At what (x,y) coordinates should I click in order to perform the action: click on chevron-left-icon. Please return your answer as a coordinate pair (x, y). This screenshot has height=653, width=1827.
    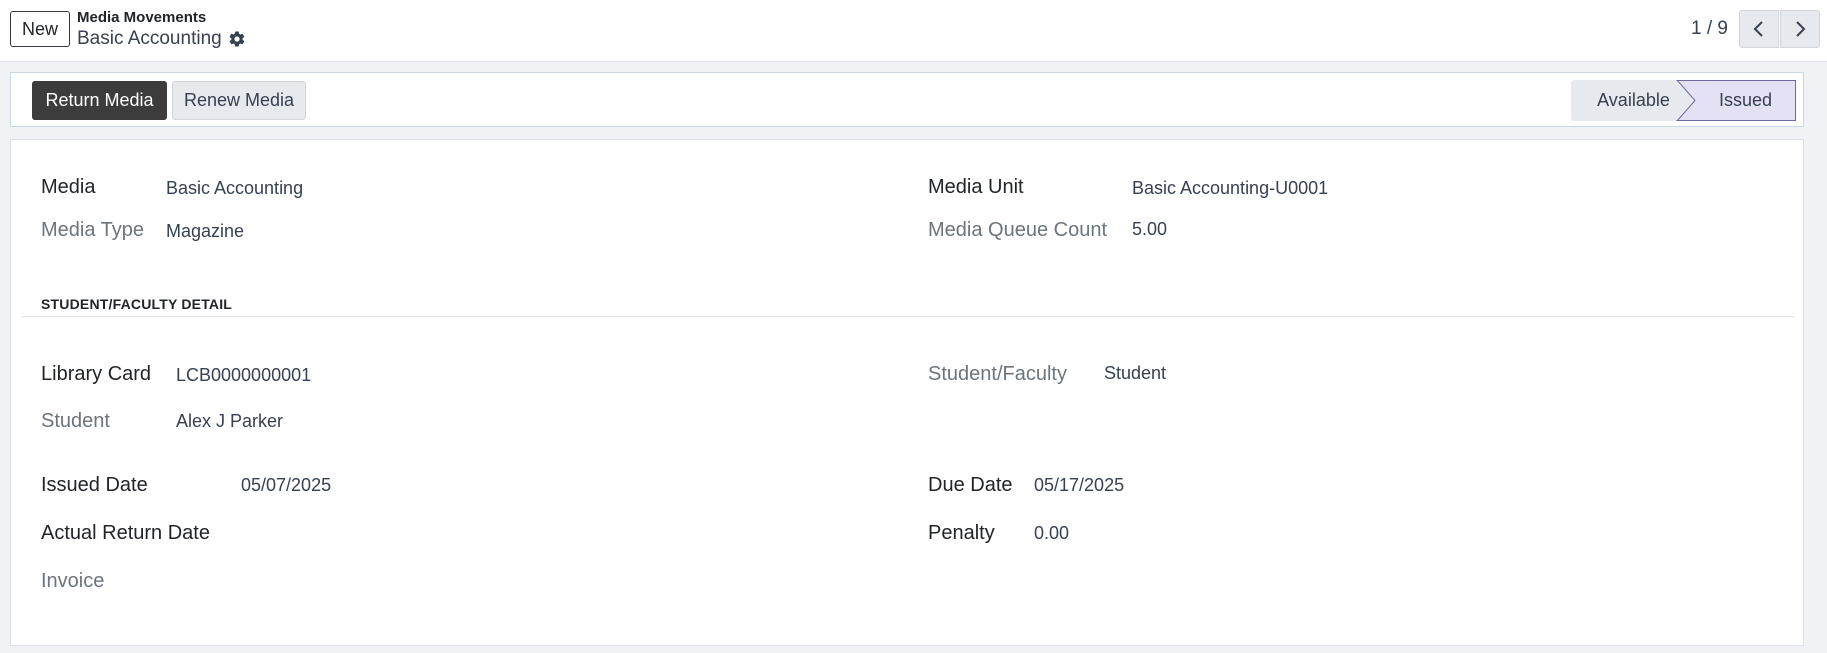
    Looking at the image, I should click on (1758, 29).